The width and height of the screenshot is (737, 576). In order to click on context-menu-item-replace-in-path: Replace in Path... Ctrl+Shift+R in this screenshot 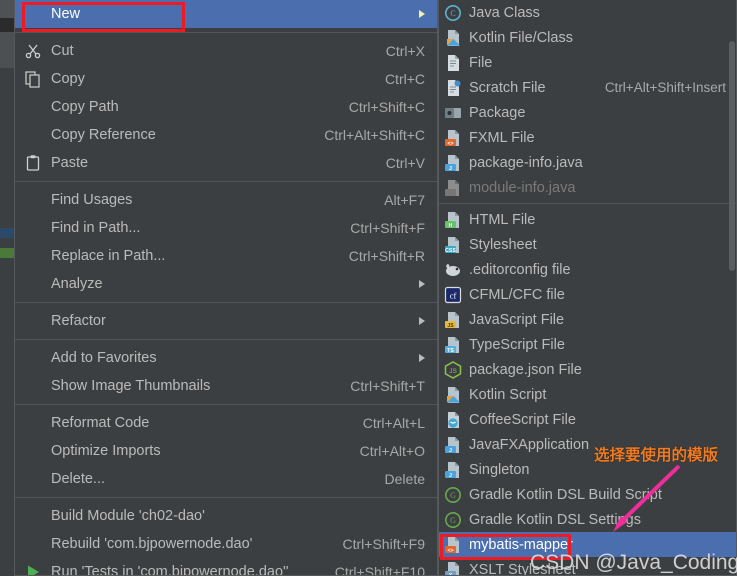, I will do `click(226, 256)`.